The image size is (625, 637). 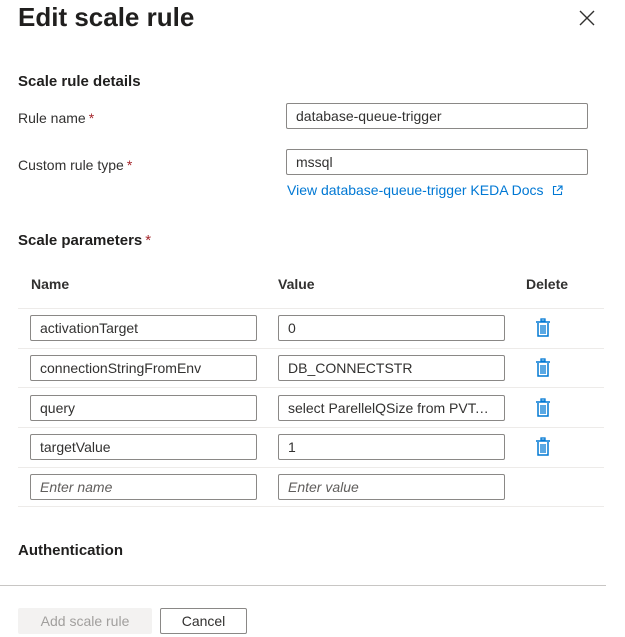 What do you see at coordinates (52, 118) in the screenshot?
I see `rule-name-label-text: Rule name` at bounding box center [52, 118].